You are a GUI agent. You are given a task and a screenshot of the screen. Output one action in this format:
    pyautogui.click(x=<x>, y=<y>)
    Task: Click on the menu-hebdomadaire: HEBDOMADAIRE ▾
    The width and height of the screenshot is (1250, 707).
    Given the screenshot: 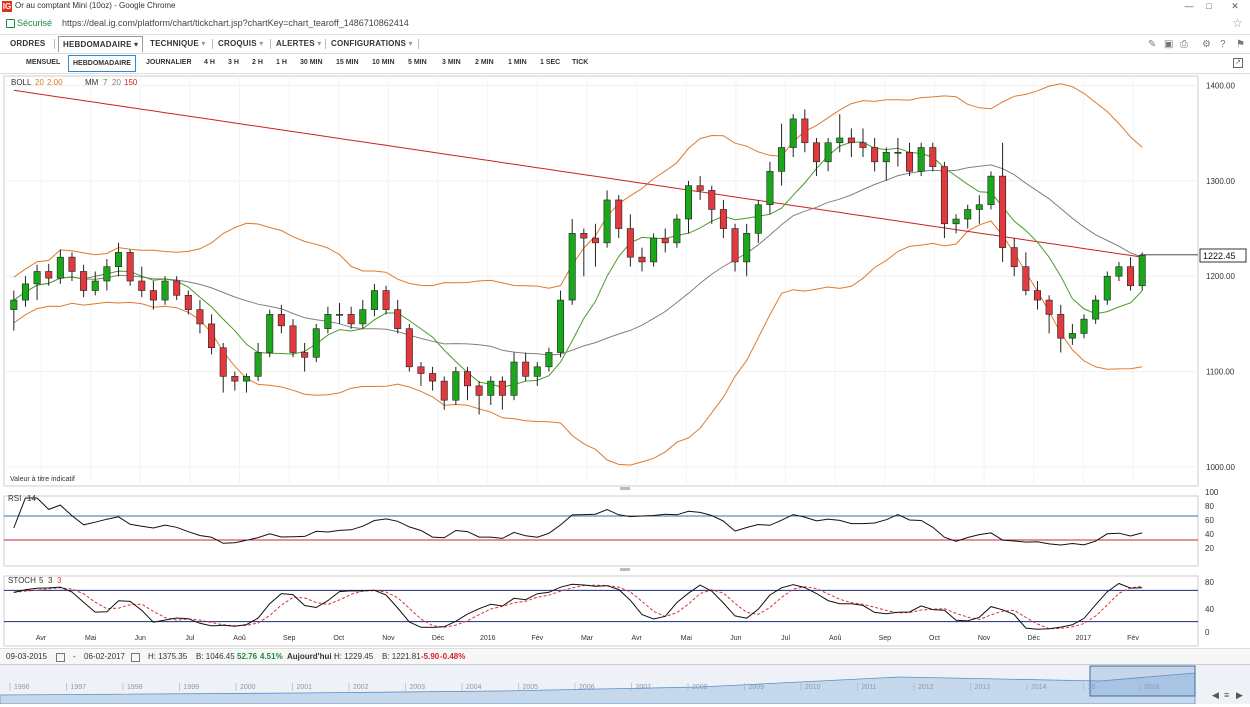 What is the action you would take?
    pyautogui.click(x=101, y=44)
    